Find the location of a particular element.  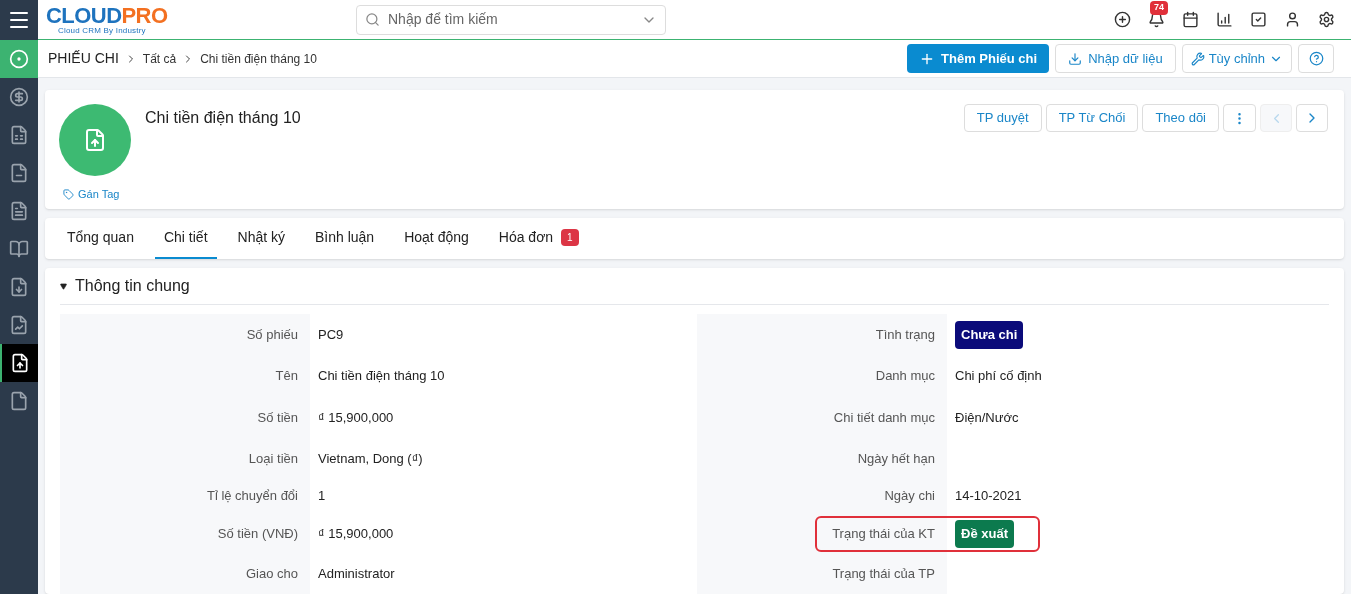

tag-icon is located at coordinates (68, 194).